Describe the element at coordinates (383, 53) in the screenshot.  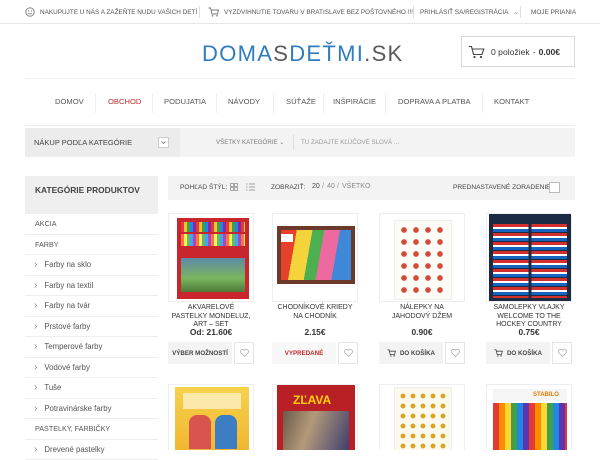
I see `logo-text-sk: .SK` at that location.